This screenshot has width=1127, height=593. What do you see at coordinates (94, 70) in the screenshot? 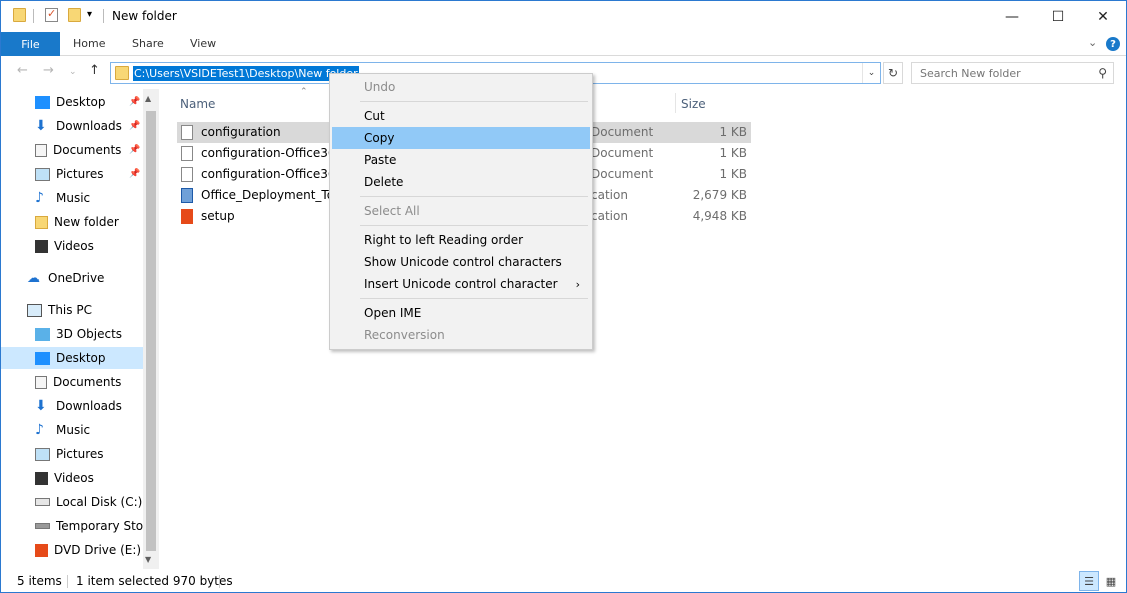
I see `up-arrow-icon: ↑` at bounding box center [94, 70].